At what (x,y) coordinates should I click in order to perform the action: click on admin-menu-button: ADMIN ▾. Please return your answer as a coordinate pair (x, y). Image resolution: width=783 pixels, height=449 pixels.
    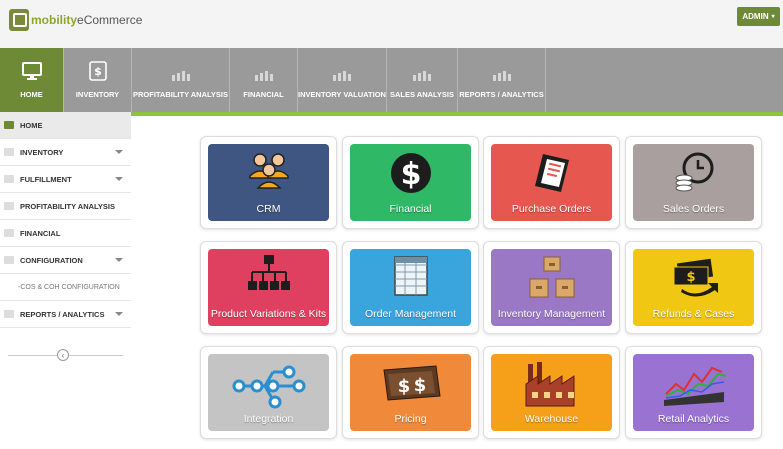
    Looking at the image, I should click on (758, 16).